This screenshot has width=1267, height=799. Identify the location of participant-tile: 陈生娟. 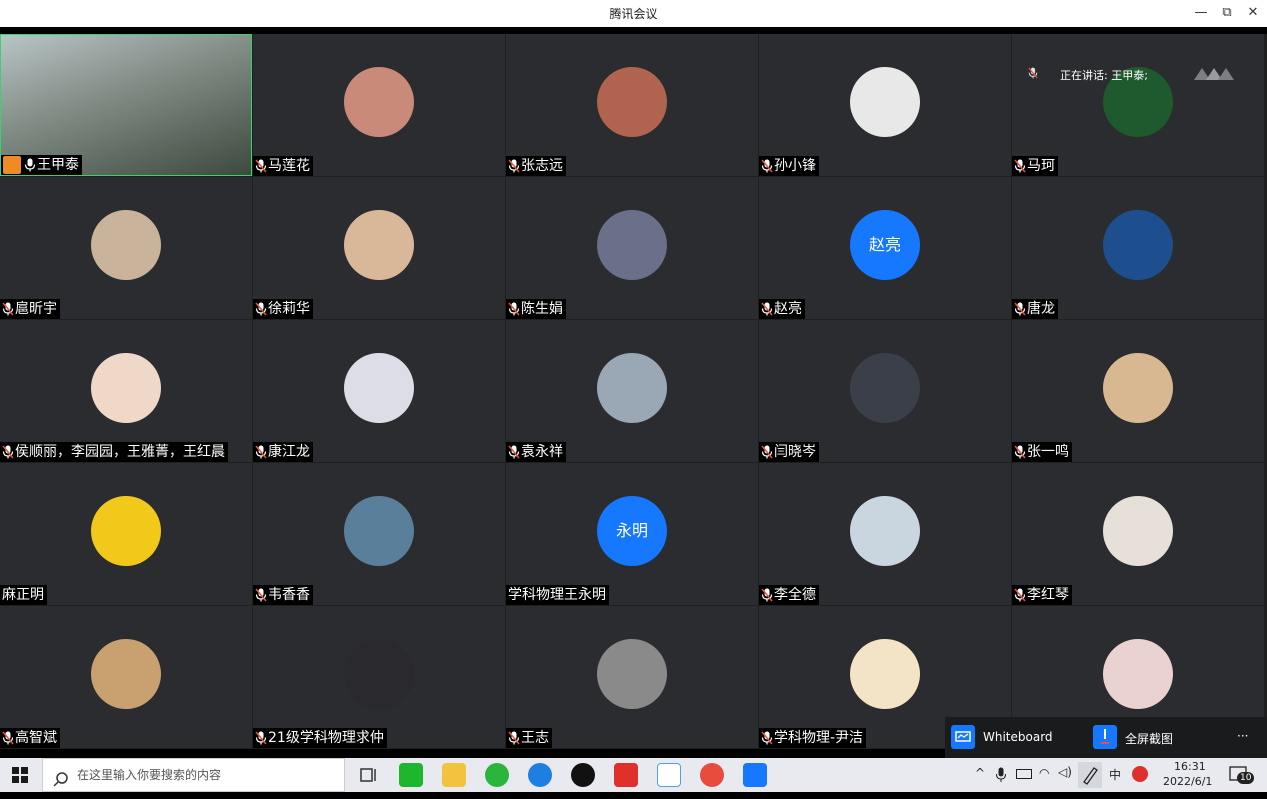
(632, 248).